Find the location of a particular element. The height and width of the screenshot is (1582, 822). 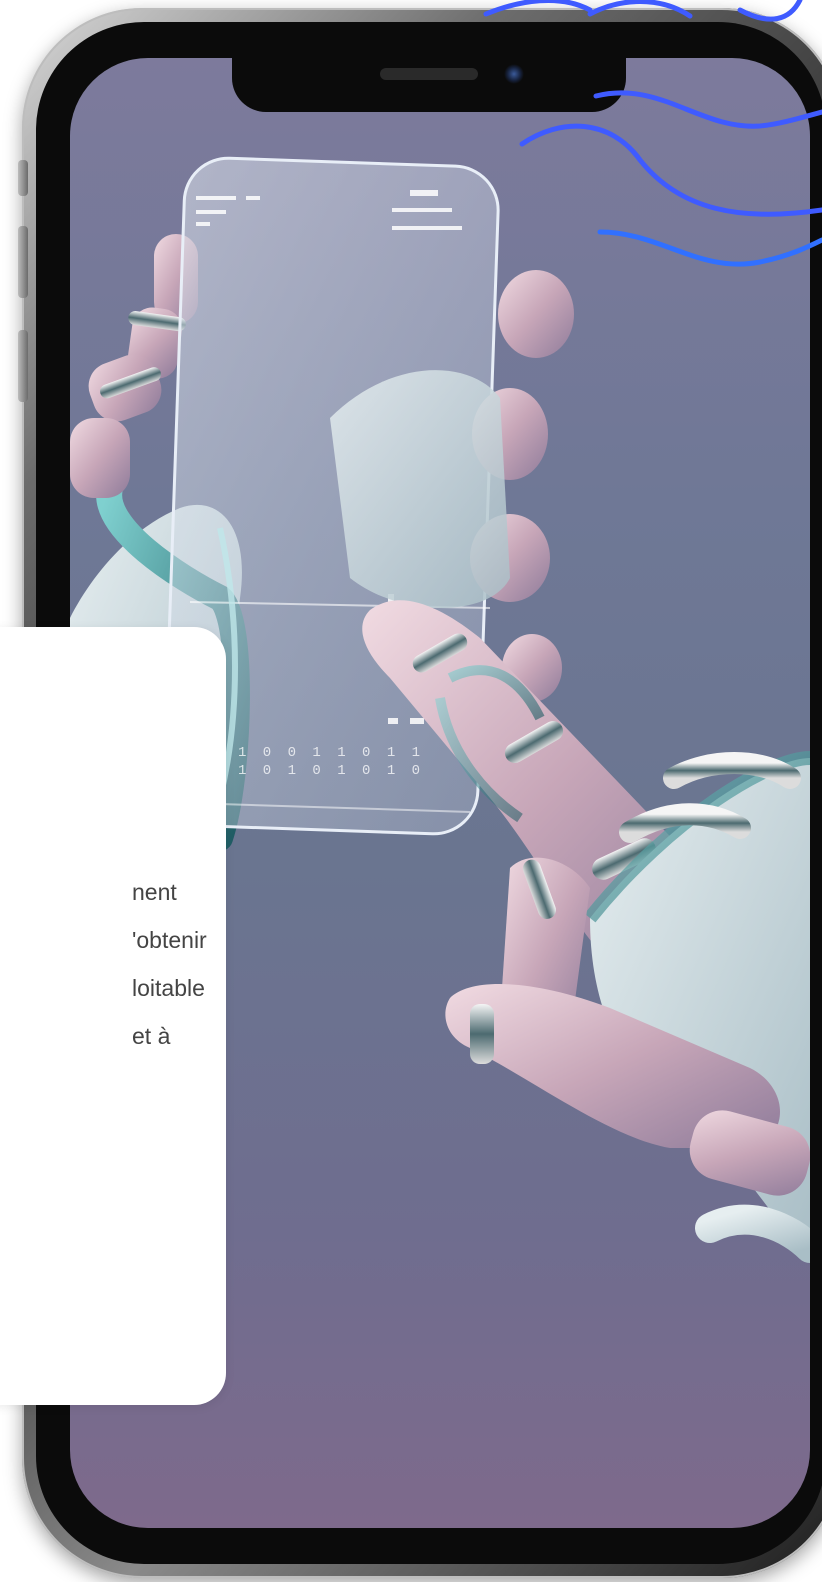

info-card: nent 'obtenir loitable et à is located at coordinates (113, 1016).